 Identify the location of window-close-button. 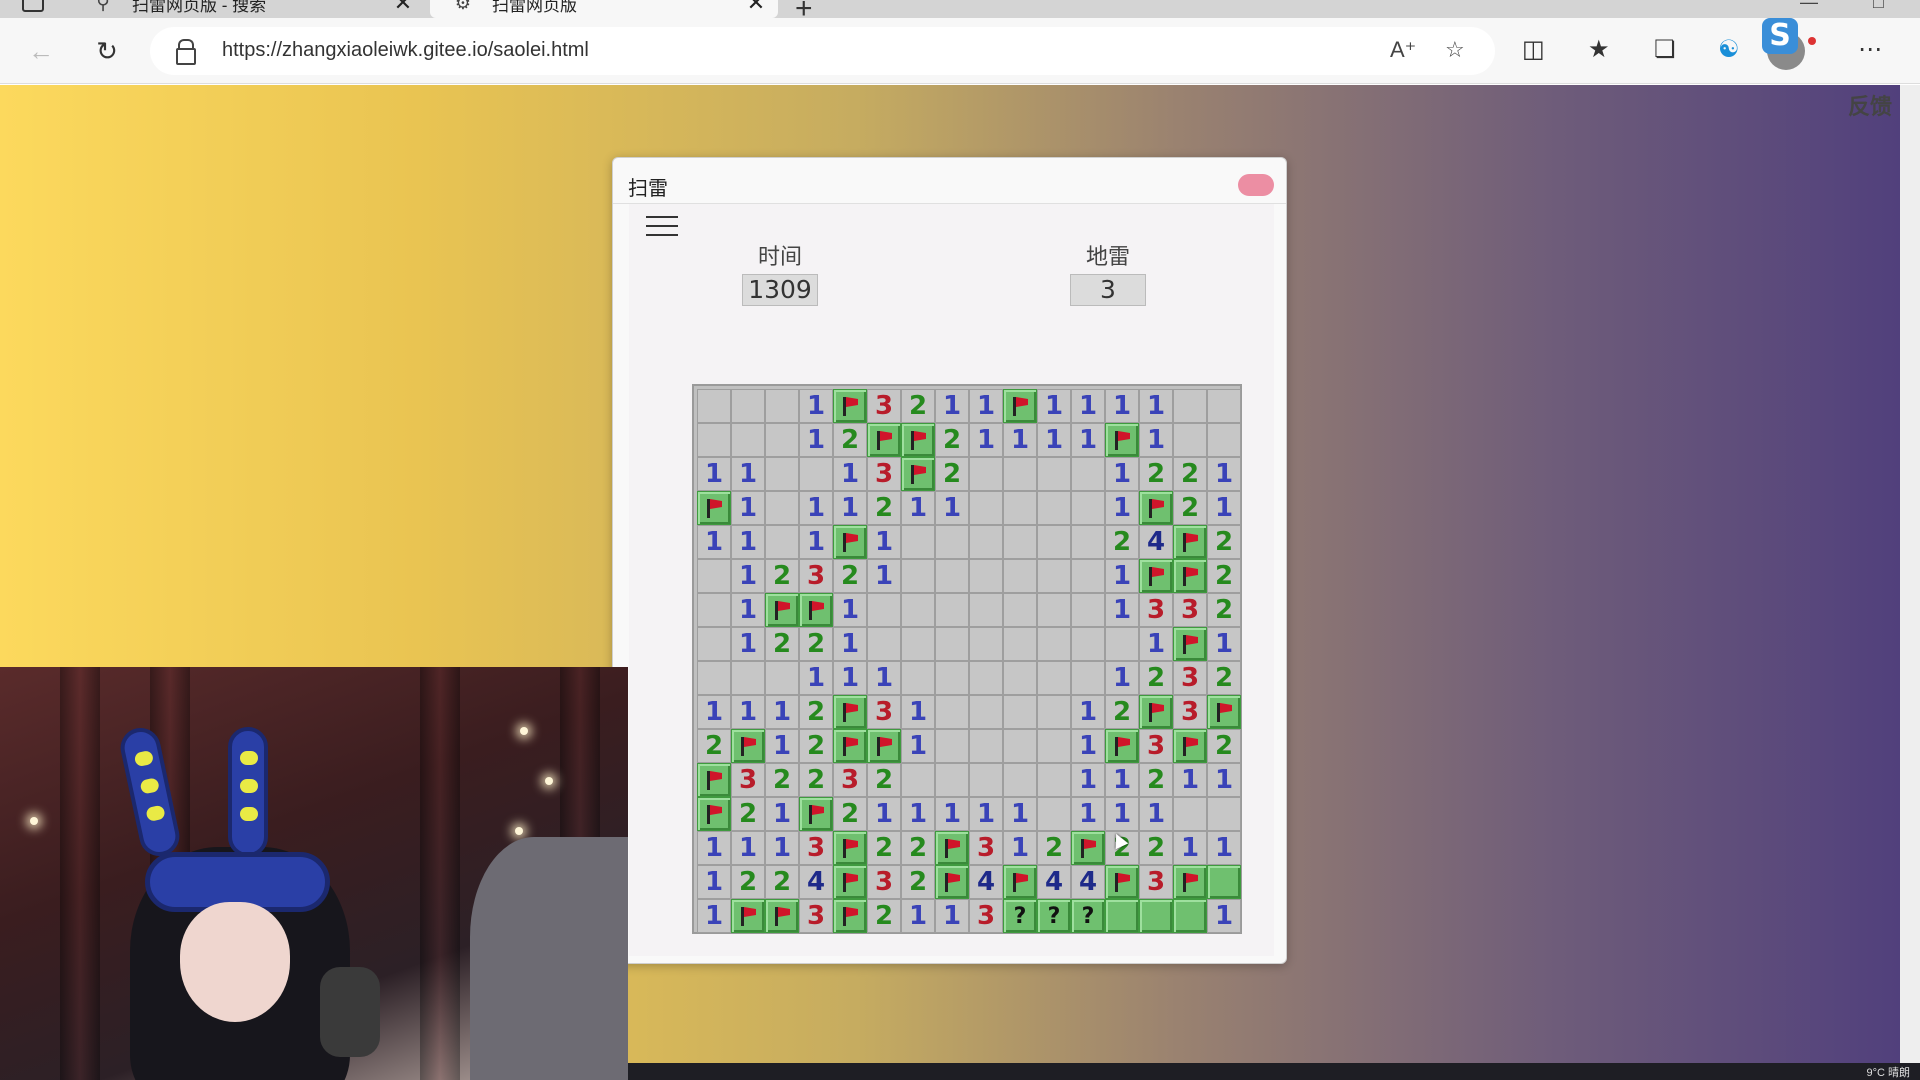
(1256, 185).